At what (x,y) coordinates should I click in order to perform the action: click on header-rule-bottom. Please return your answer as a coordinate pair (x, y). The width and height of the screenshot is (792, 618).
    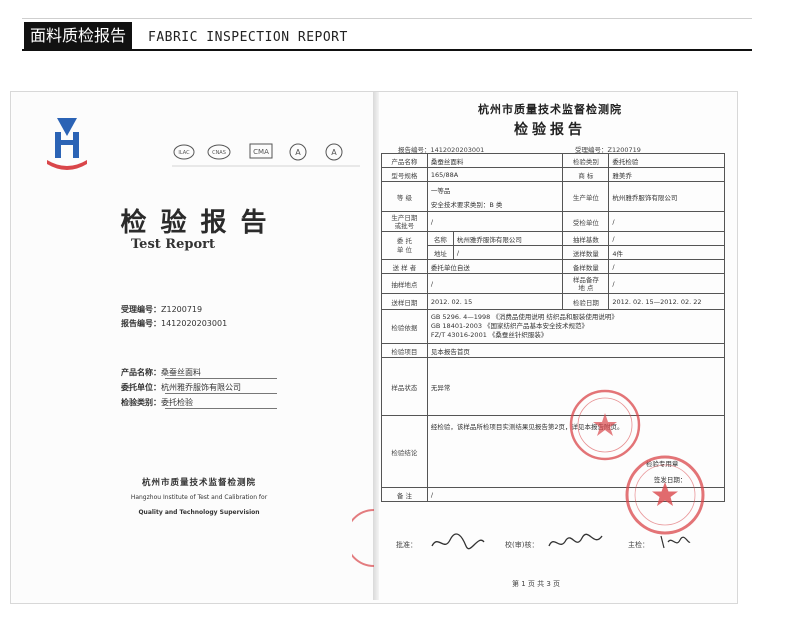
    Looking at the image, I should click on (387, 50).